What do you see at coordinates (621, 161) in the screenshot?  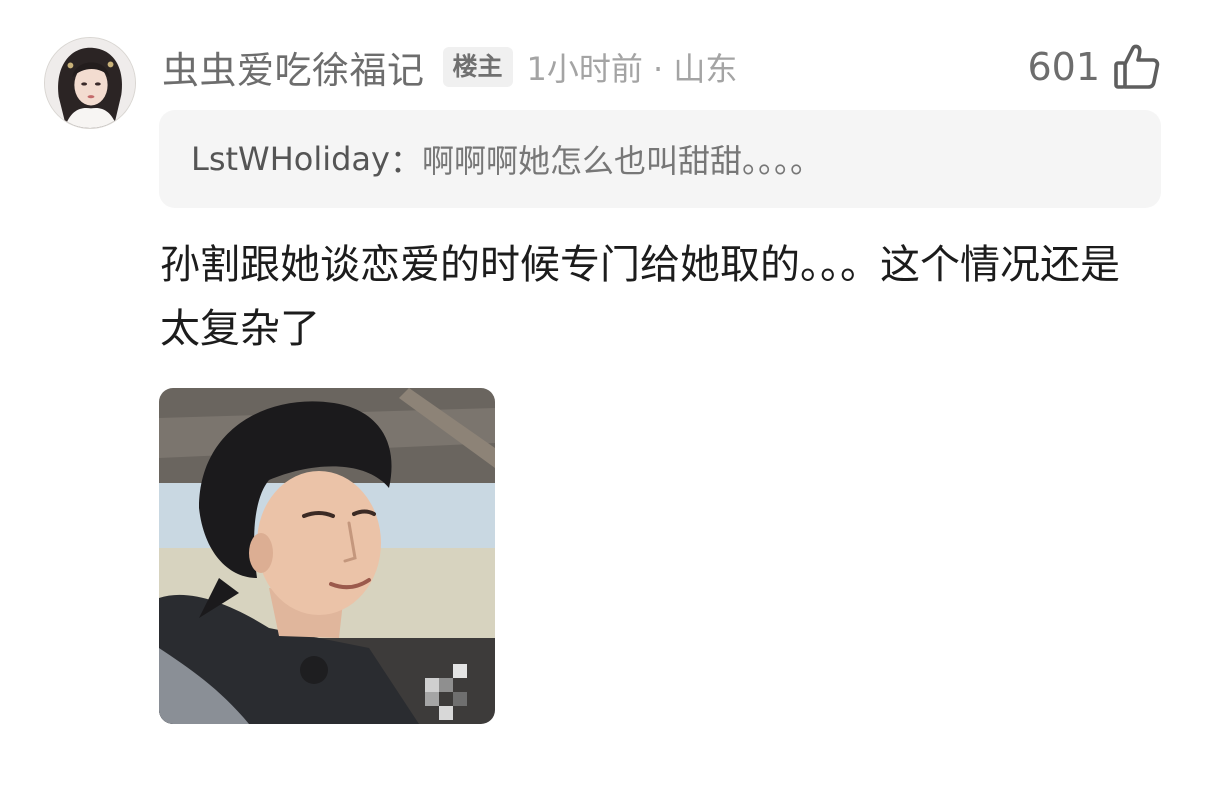 I see `quote-text: 啊啊啊她怎么也叫甜甜。。。。` at bounding box center [621, 161].